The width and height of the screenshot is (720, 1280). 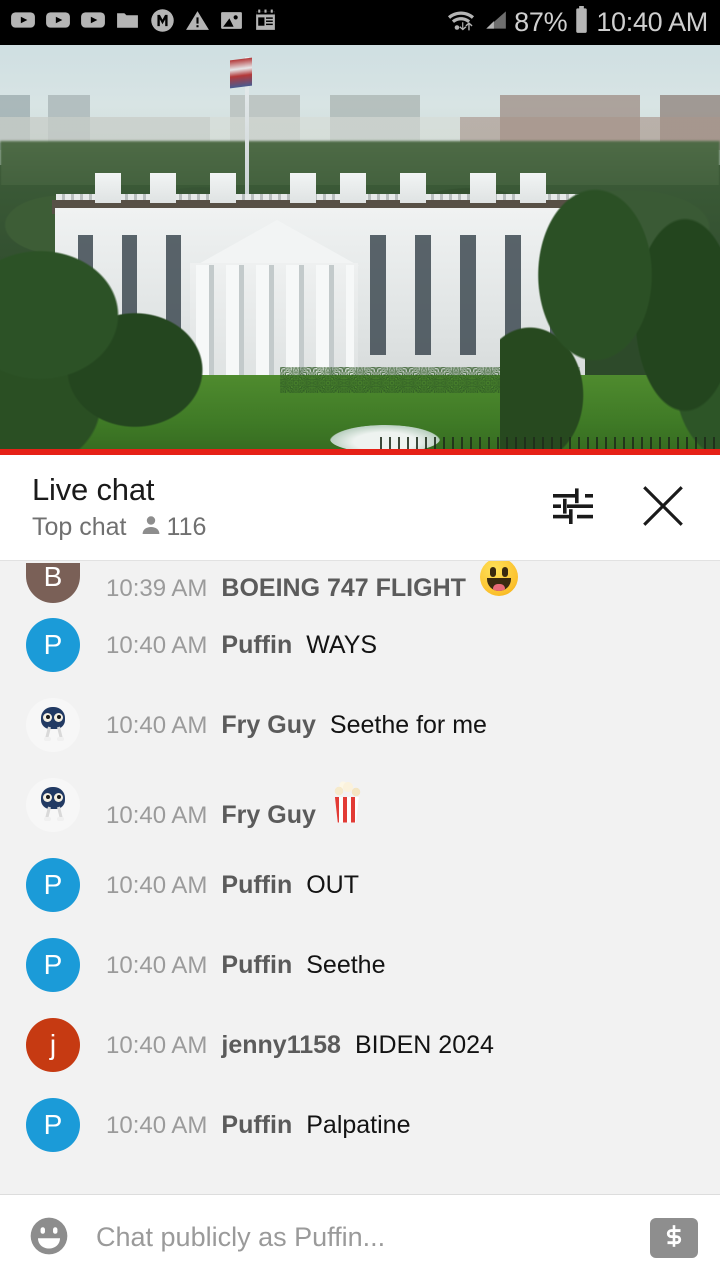 I want to click on avatar: j, so click(x=53, y=1045).